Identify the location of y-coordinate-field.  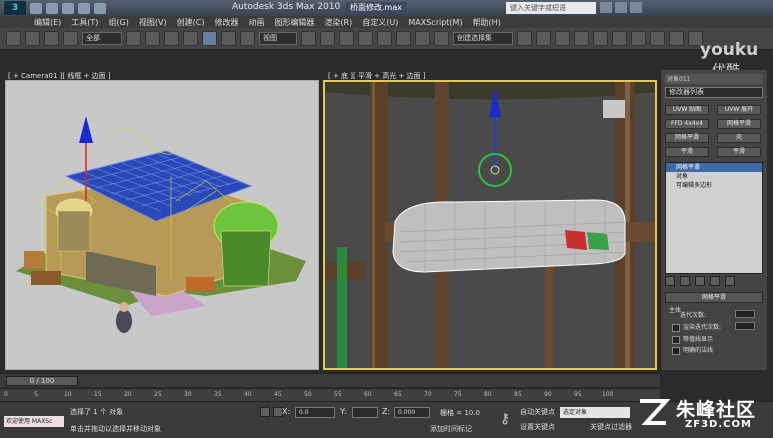
(365, 412).